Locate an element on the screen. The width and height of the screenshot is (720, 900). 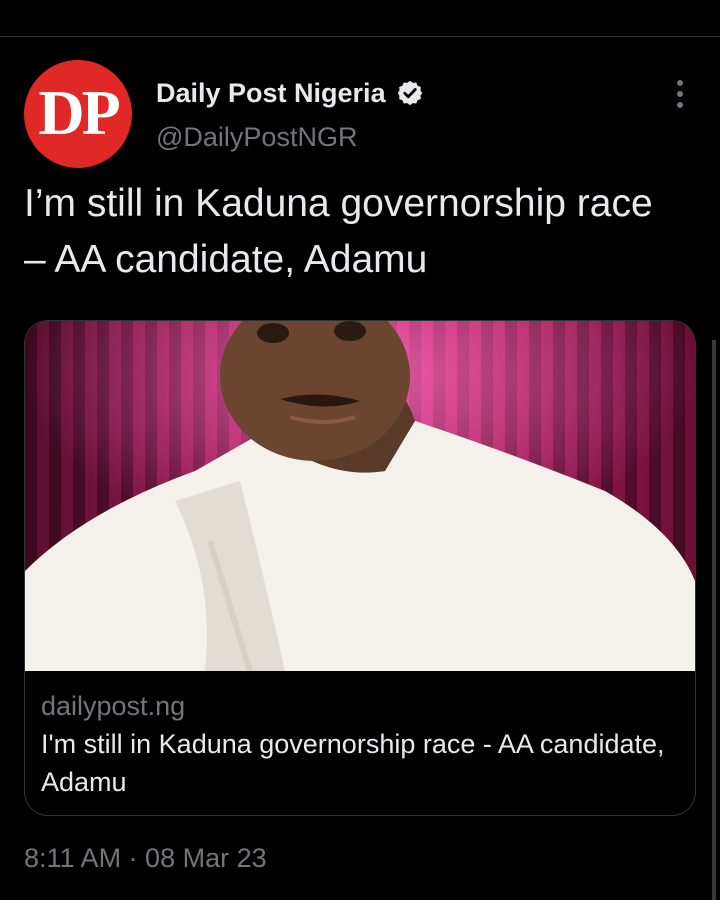
link-card-domain: dailypost.ng is located at coordinates (113, 706).